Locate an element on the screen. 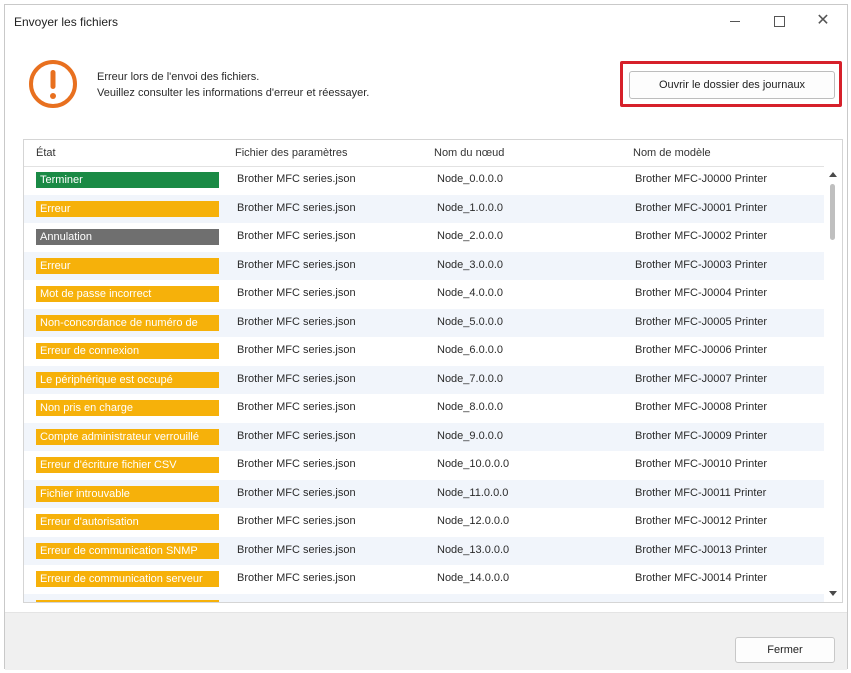 The height and width of the screenshot is (673, 851). warning-circle-icon is located at coordinates (53, 86).